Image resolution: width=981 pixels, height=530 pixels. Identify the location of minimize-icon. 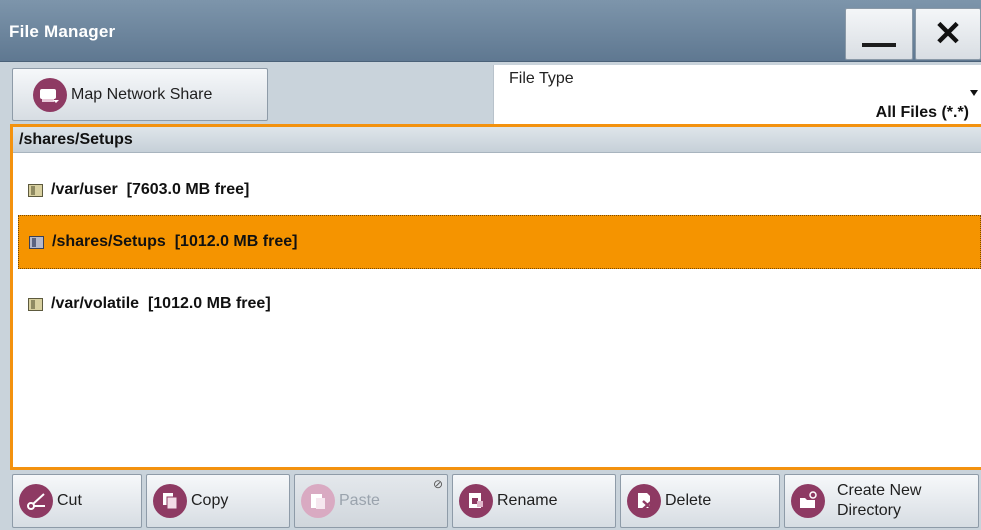
(879, 45).